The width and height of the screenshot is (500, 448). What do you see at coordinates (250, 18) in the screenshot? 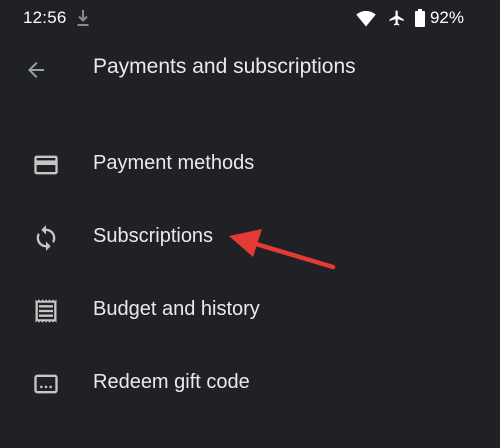
I see `status-bar: 12:56 92%` at bounding box center [250, 18].